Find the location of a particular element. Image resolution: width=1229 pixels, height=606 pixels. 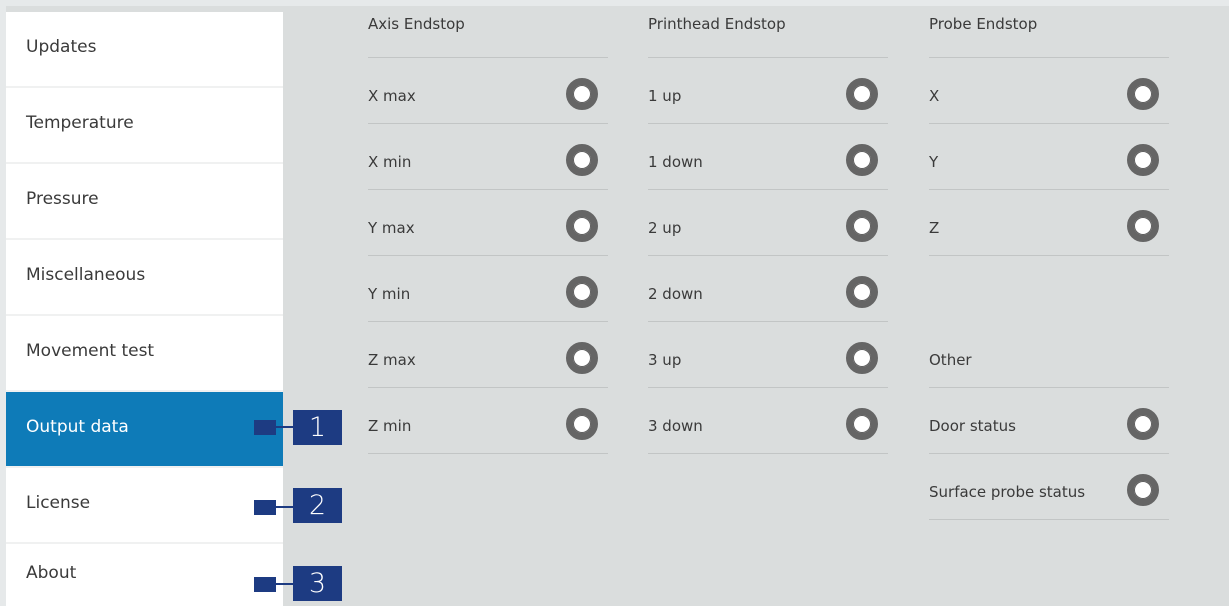

probe-x-label: X is located at coordinates (934, 96).